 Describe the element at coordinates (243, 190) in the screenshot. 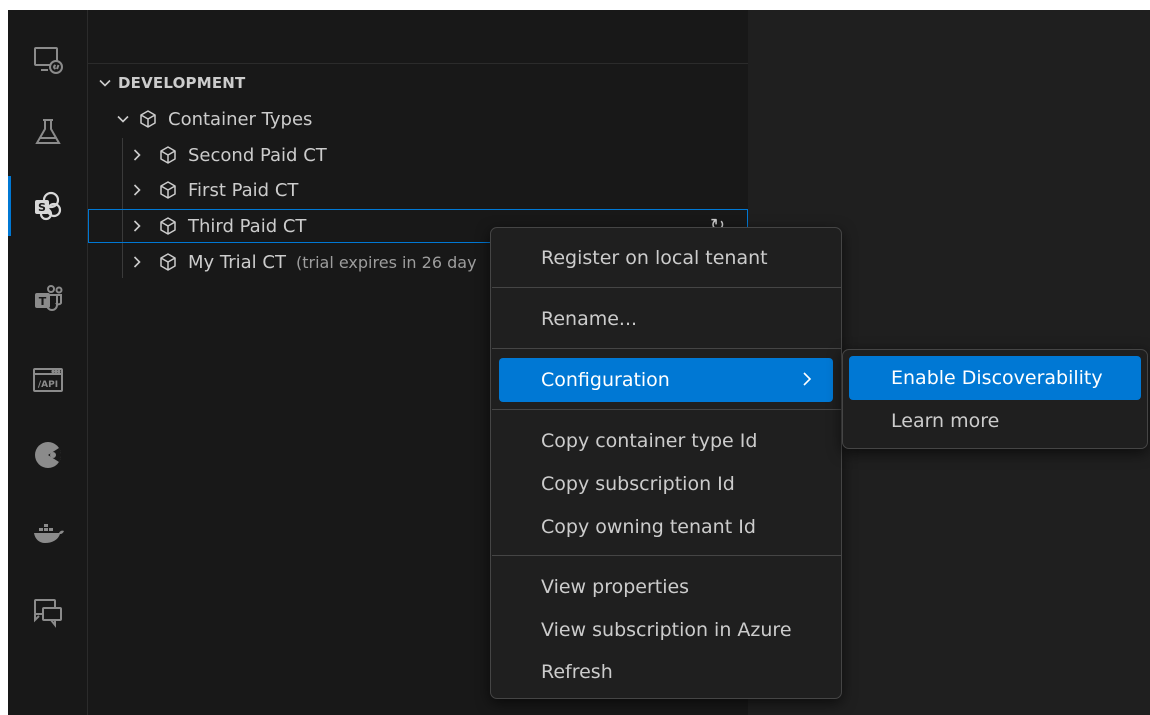

I see `tree-item-label: First Paid CT` at that location.